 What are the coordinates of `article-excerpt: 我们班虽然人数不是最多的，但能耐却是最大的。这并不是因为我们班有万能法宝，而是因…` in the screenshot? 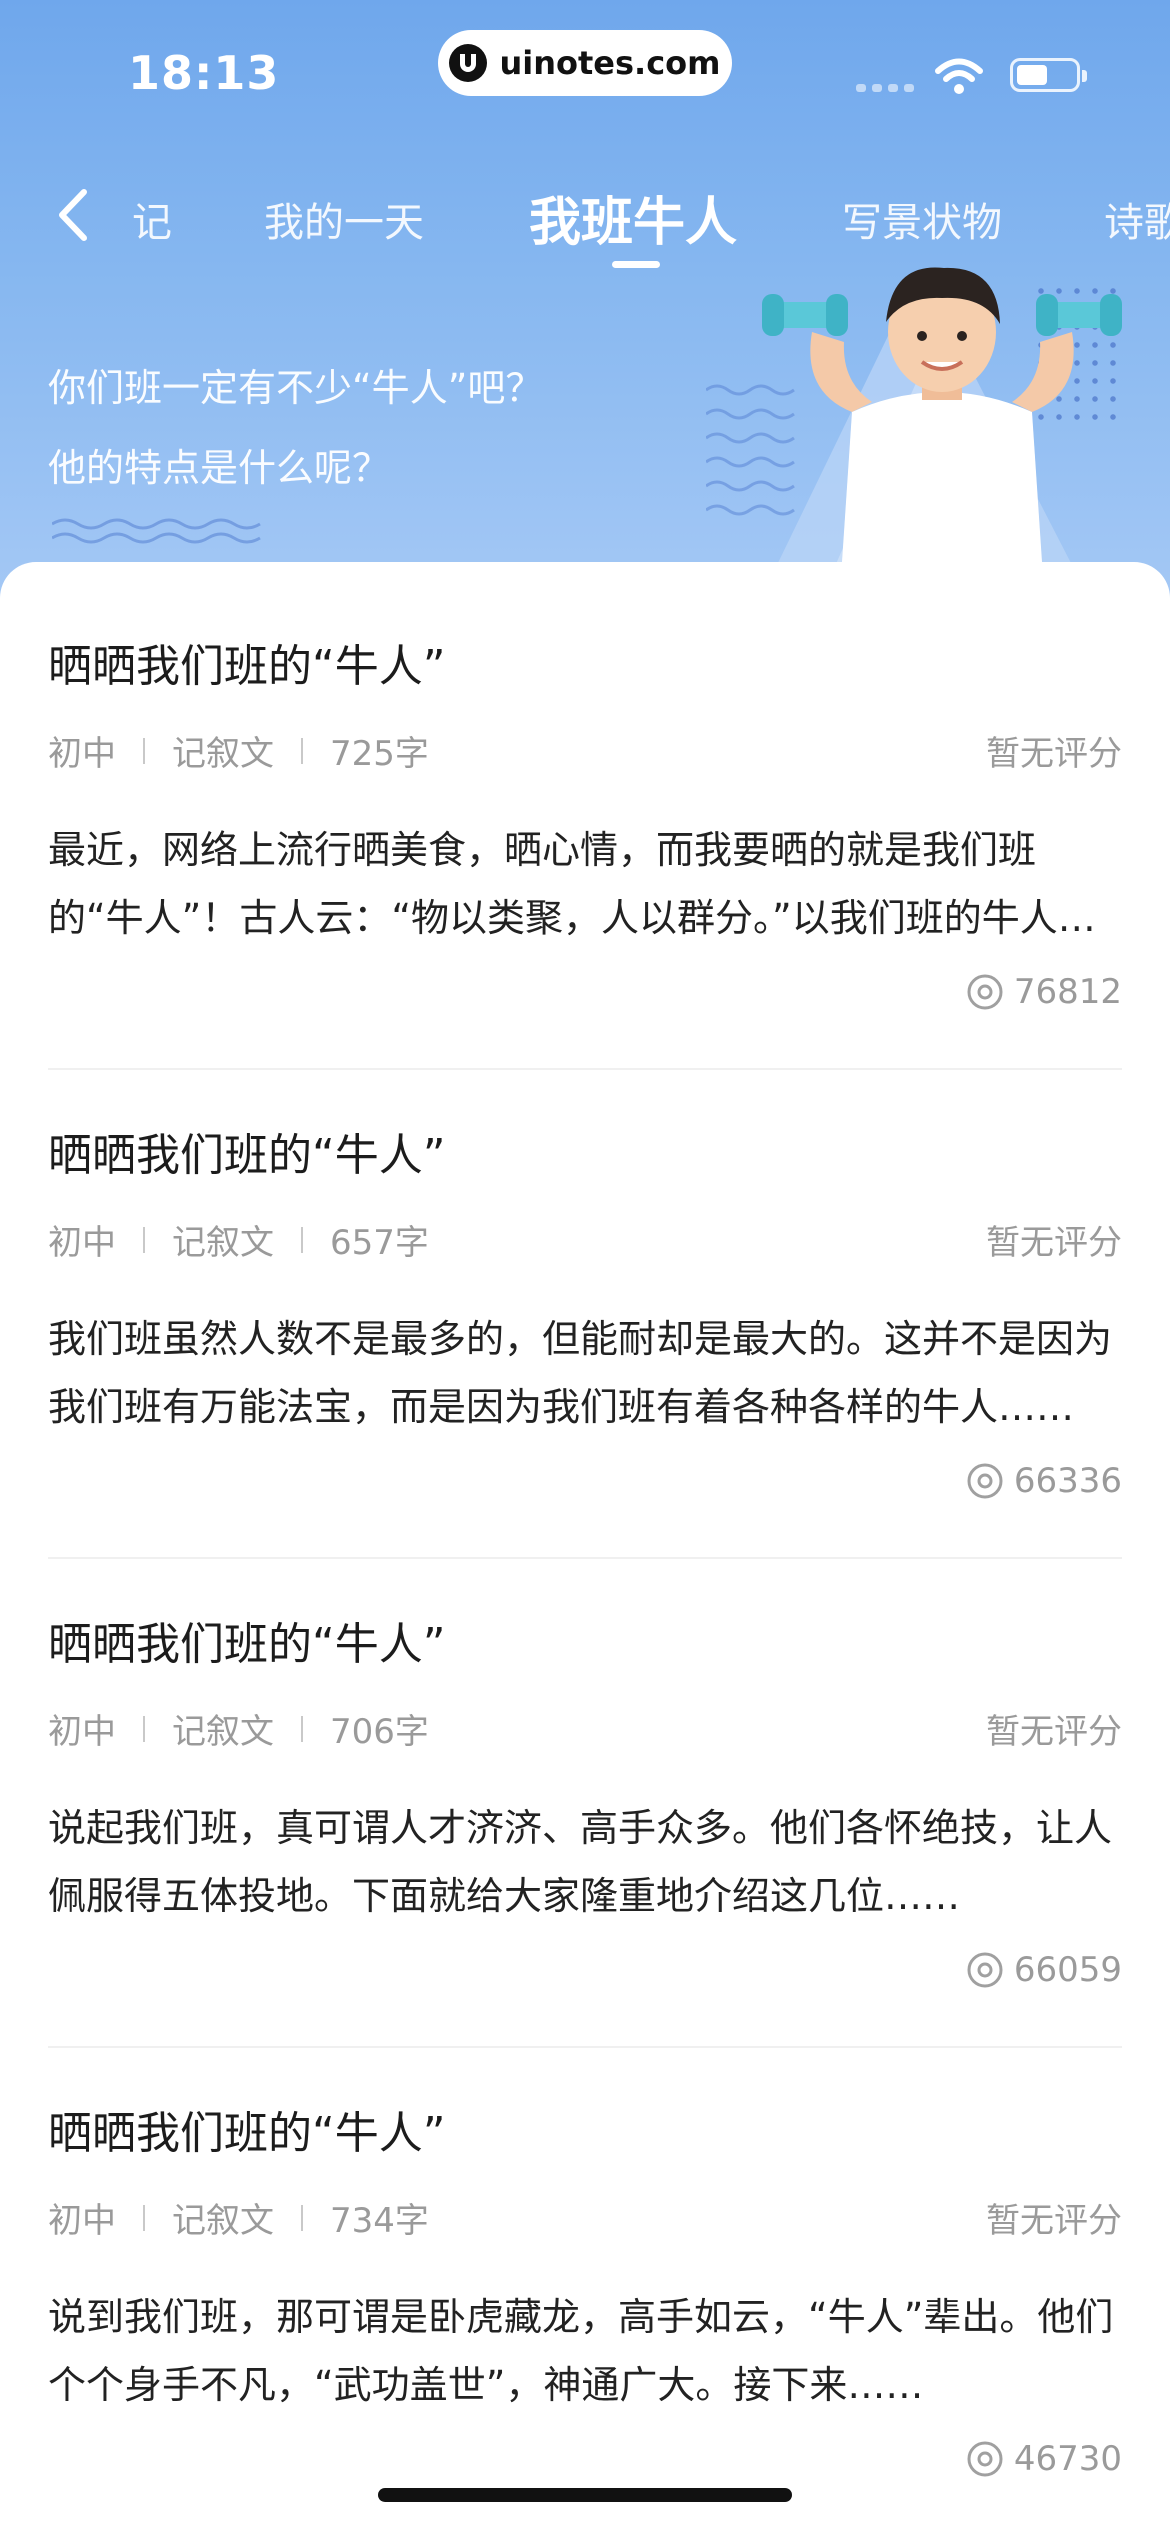 It's located at (580, 1373).